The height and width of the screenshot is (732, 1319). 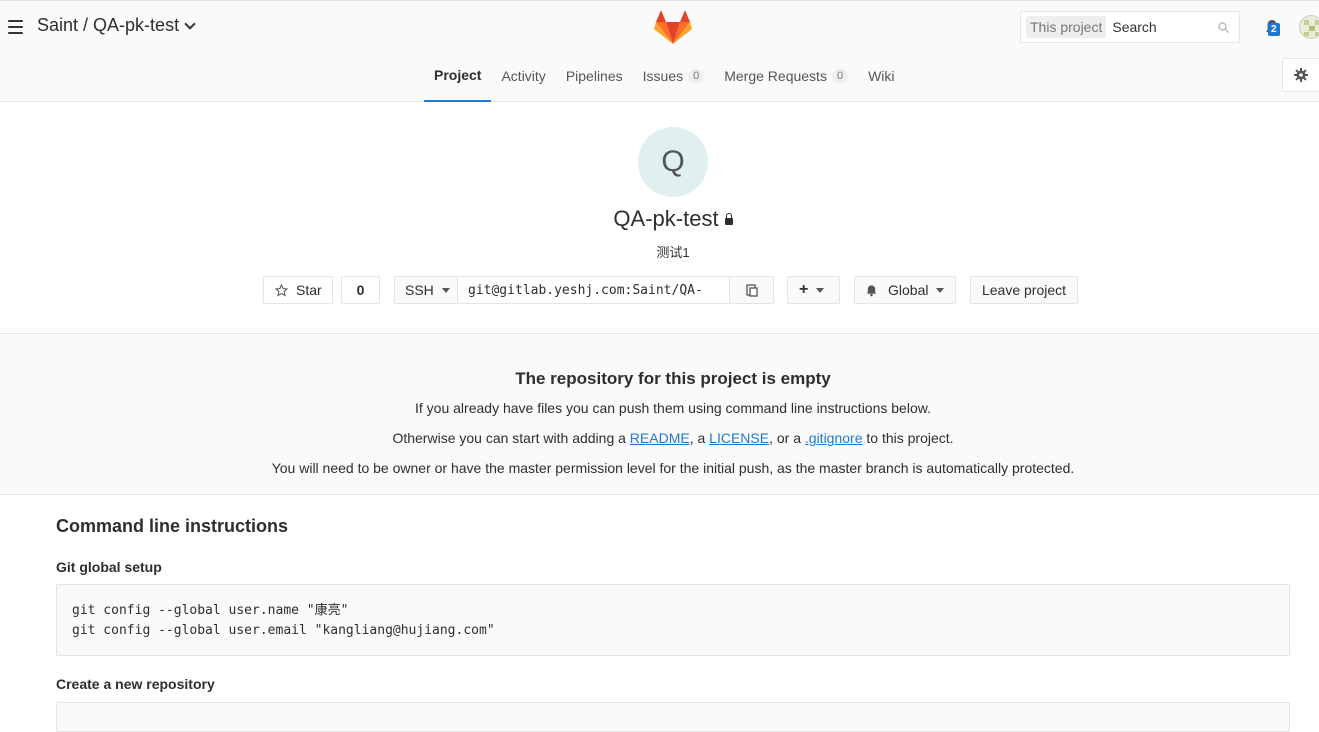 I want to click on clipboard-icon, so click(x=751, y=290).